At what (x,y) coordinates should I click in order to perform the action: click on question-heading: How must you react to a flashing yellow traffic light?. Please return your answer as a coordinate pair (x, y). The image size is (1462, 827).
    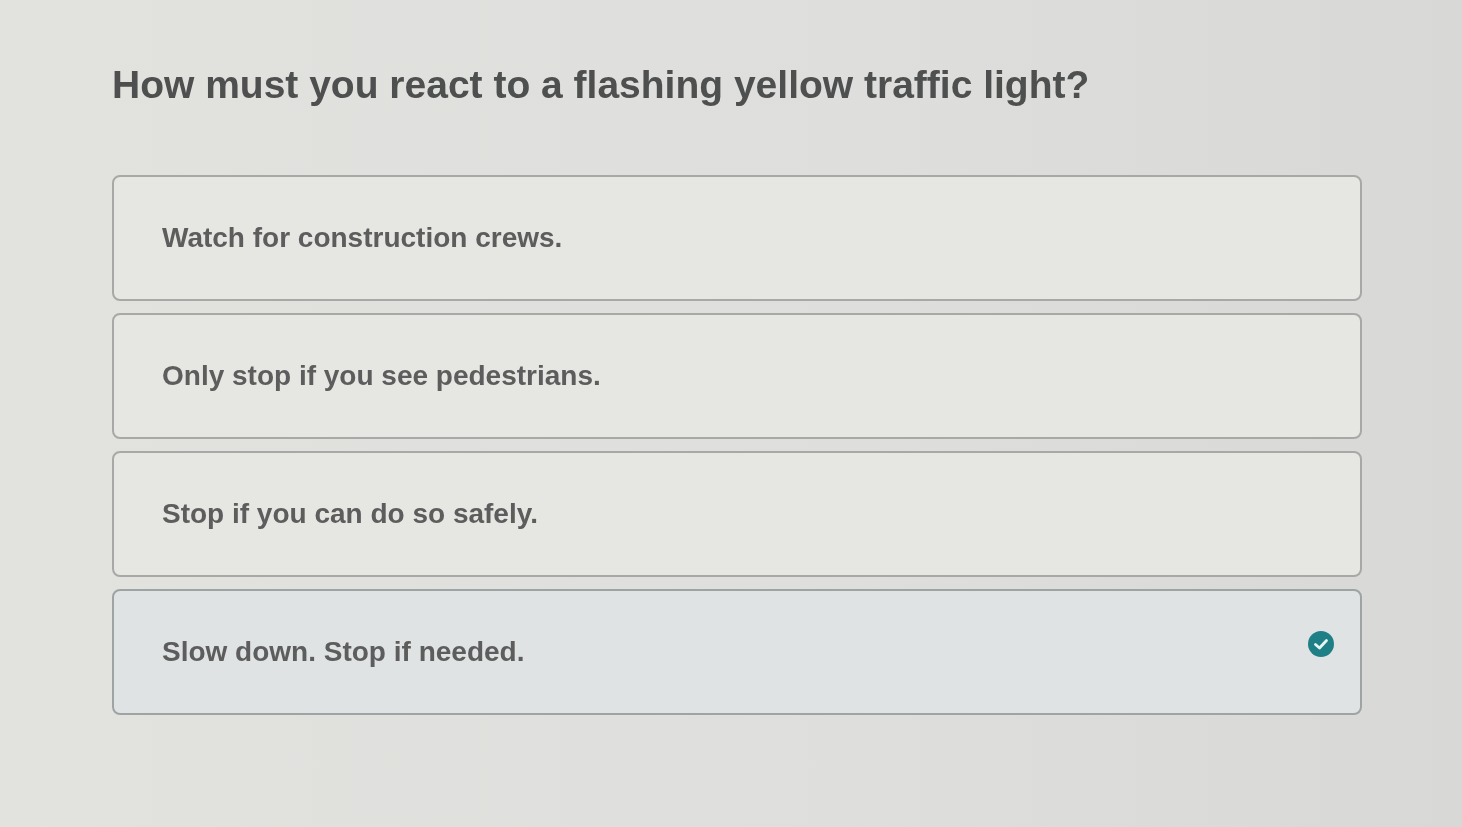
    Looking at the image, I should click on (601, 85).